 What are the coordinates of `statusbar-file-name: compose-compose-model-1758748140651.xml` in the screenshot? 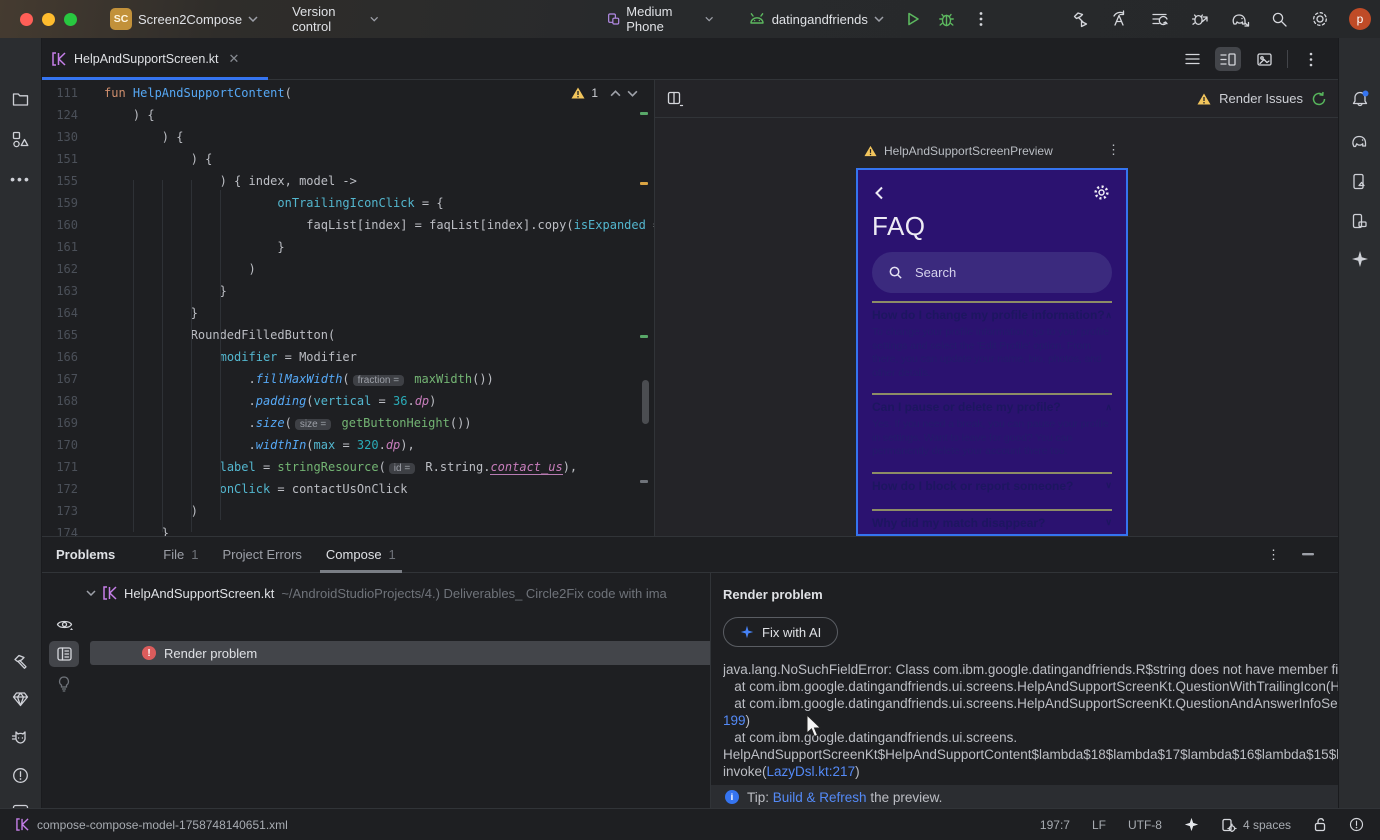 It's located at (162, 824).